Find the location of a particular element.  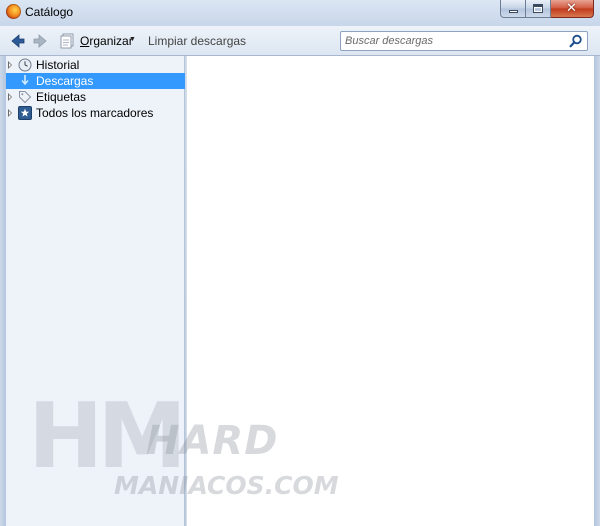

forward-button is located at coordinates (40, 41).